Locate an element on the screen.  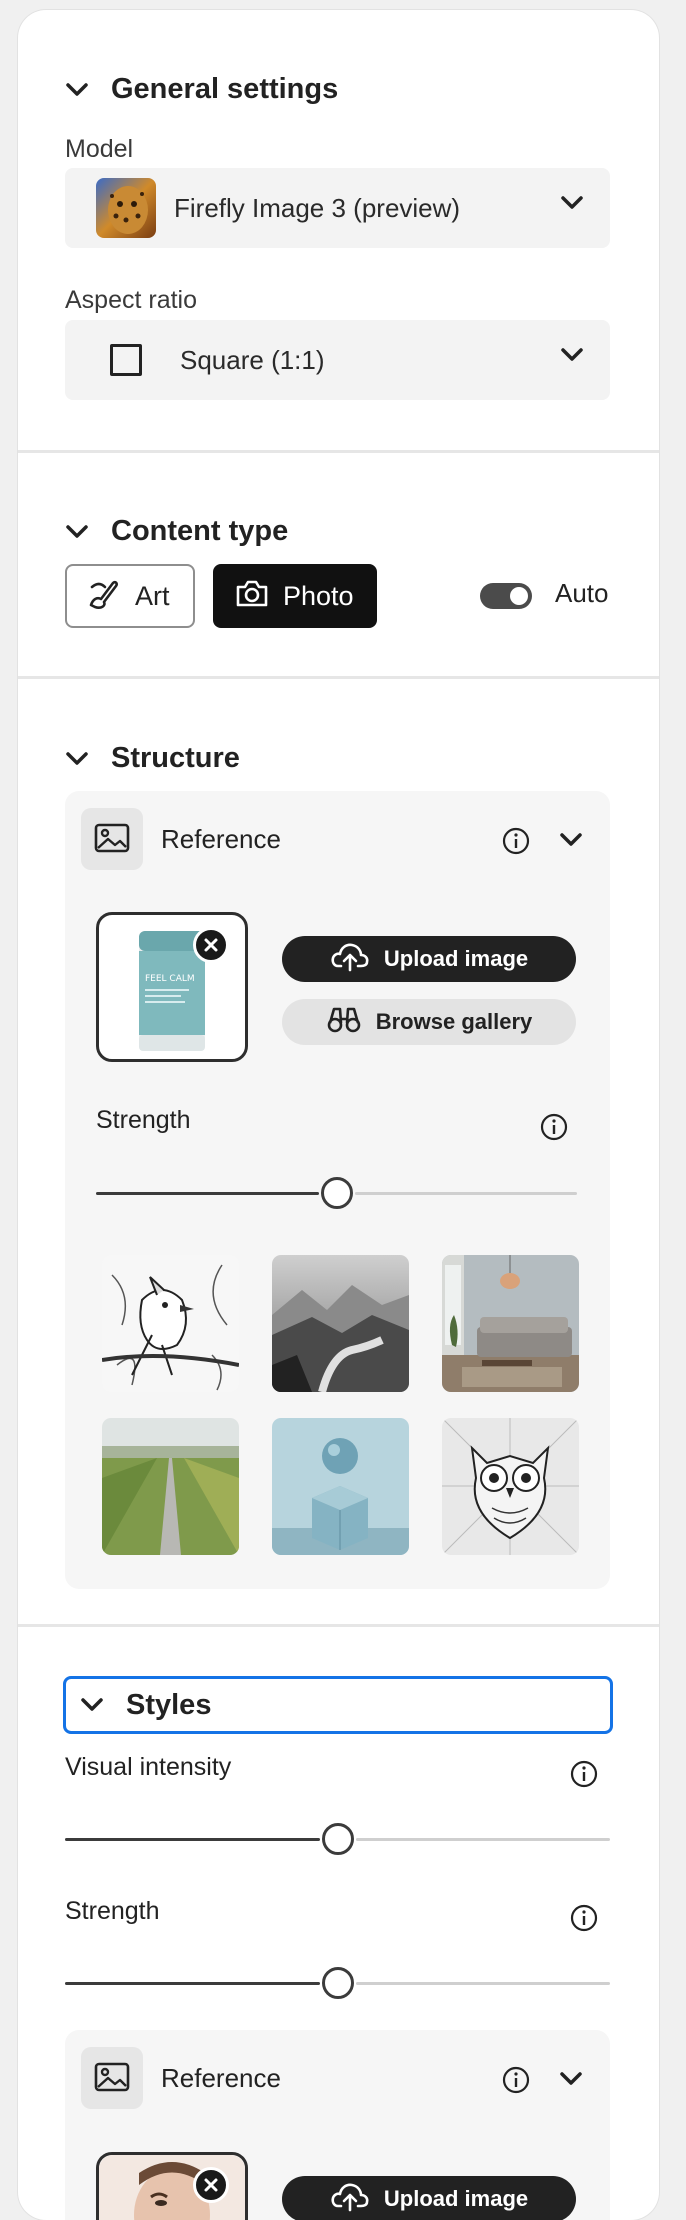
structure-header: Structure is located at coordinates (152, 758).